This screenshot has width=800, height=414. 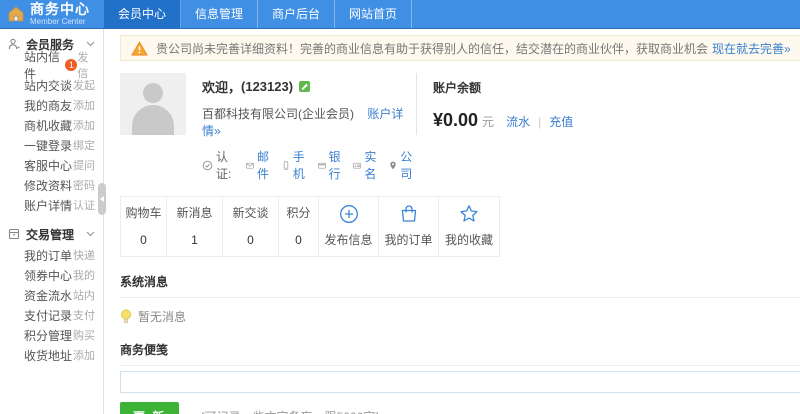 What do you see at coordinates (84, 255) in the screenshot?
I see `sidebar-item-secondary: 快递` at bounding box center [84, 255].